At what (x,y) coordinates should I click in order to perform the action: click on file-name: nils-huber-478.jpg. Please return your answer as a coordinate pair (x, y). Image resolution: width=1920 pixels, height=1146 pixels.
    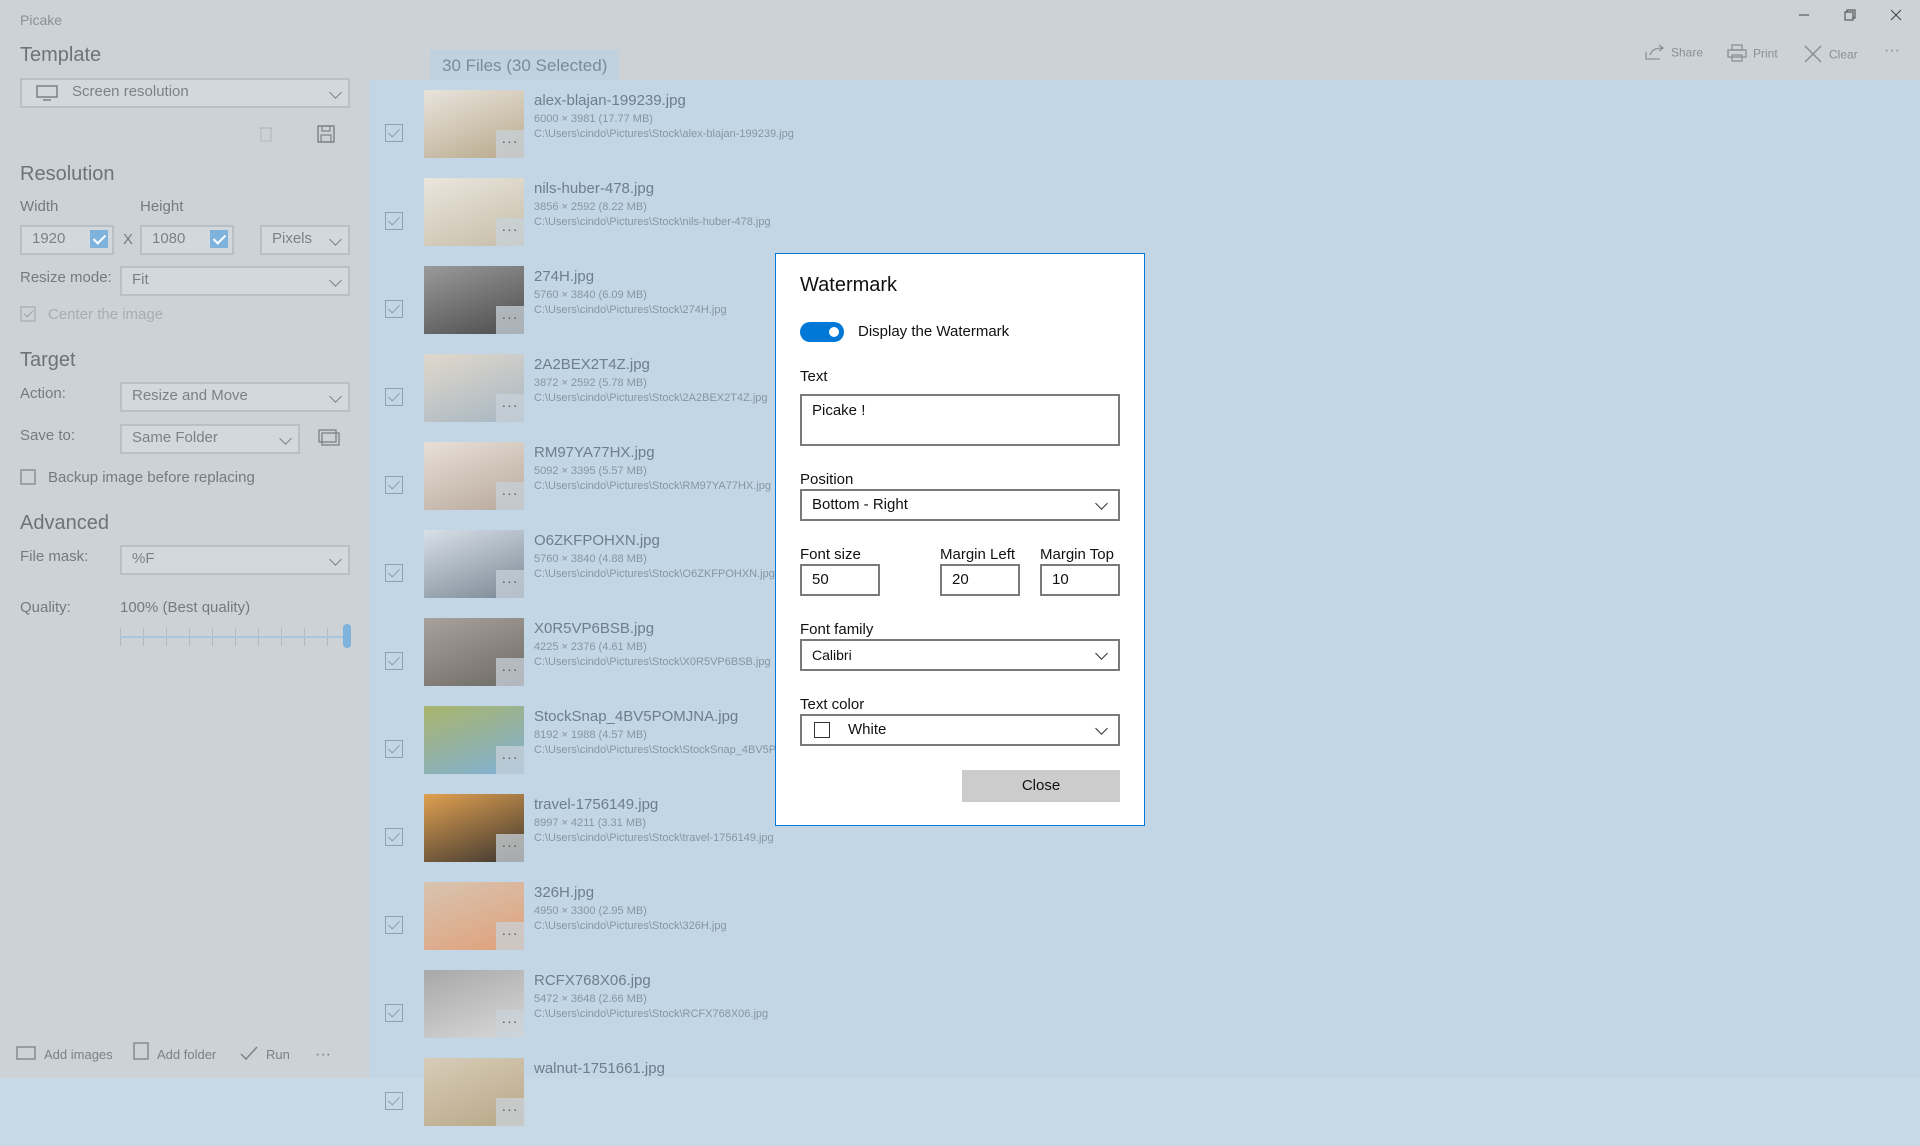
    Looking at the image, I should click on (594, 188).